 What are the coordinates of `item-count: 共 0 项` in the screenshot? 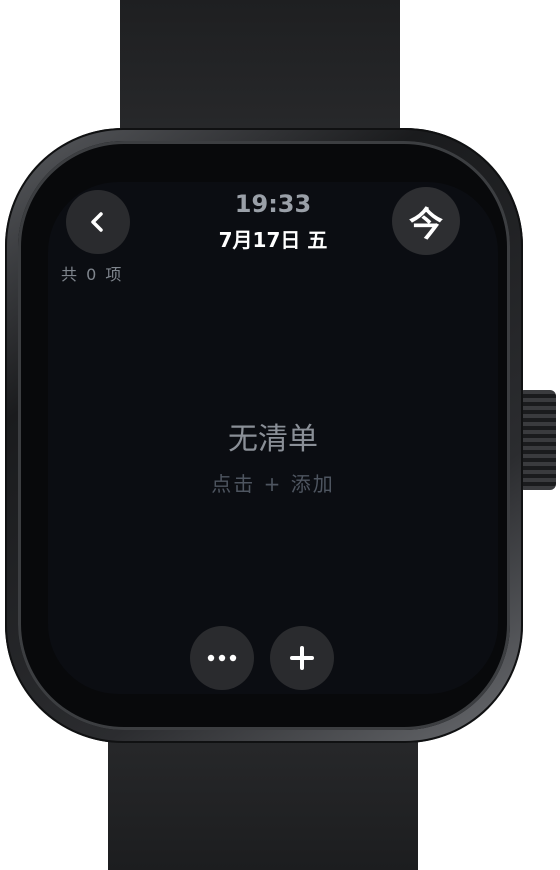 It's located at (92, 274).